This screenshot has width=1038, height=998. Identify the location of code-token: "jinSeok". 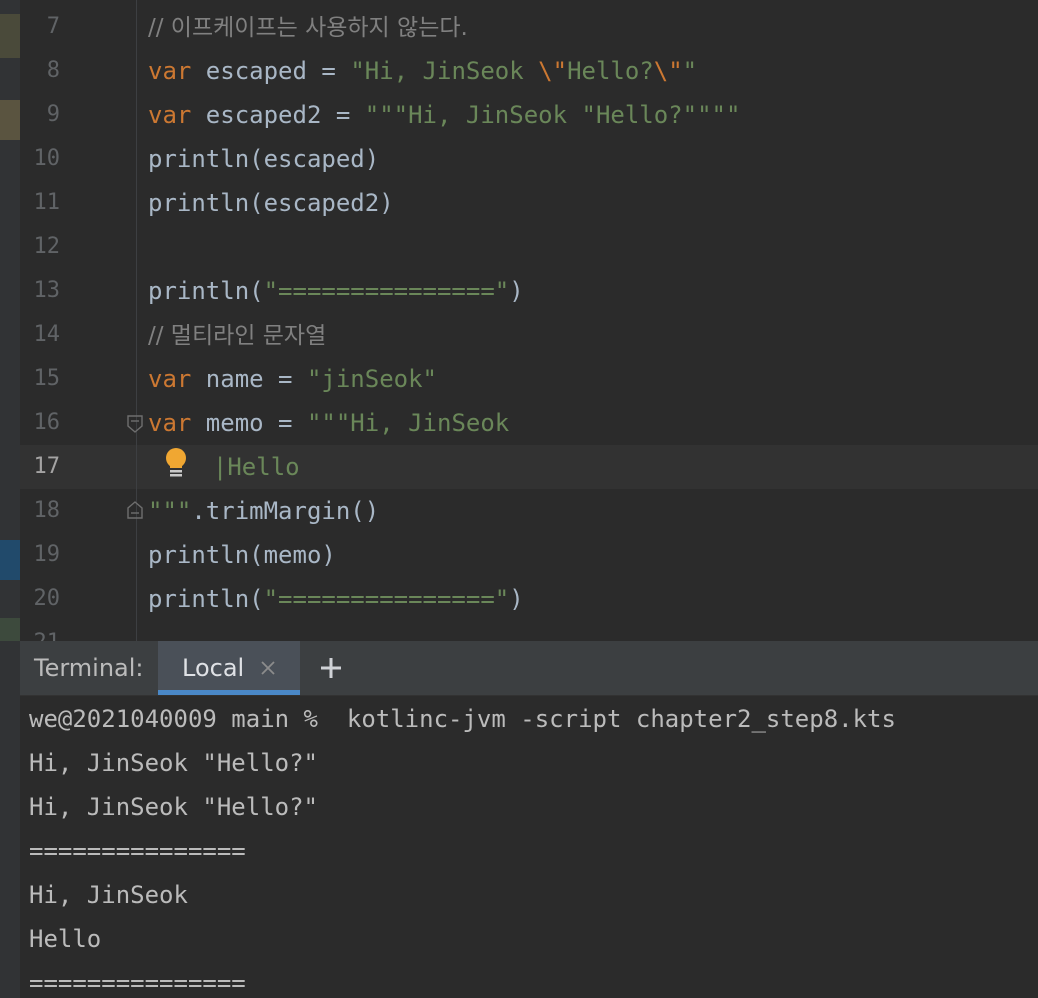
(371, 379).